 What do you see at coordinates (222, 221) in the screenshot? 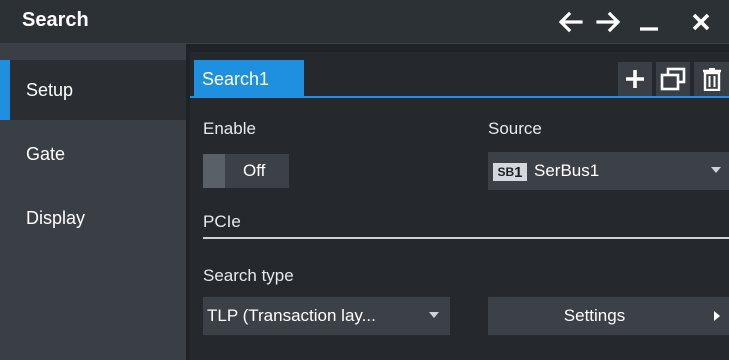
I see `section-heading: PCIe` at bounding box center [222, 221].